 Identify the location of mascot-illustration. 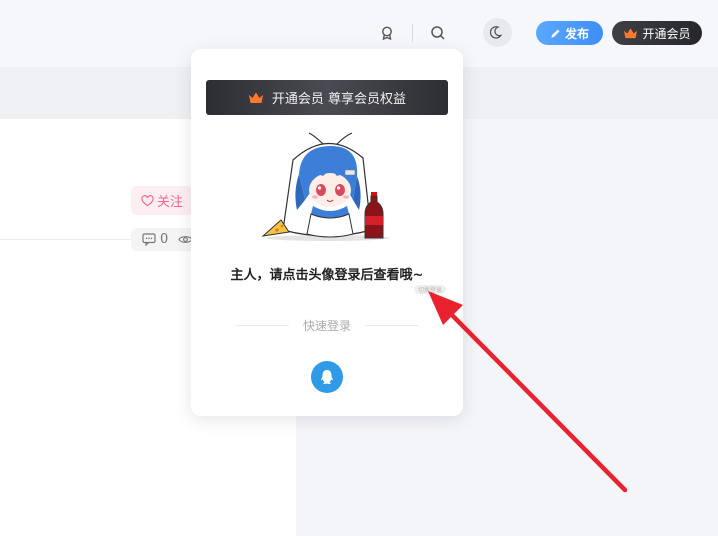
(325, 186).